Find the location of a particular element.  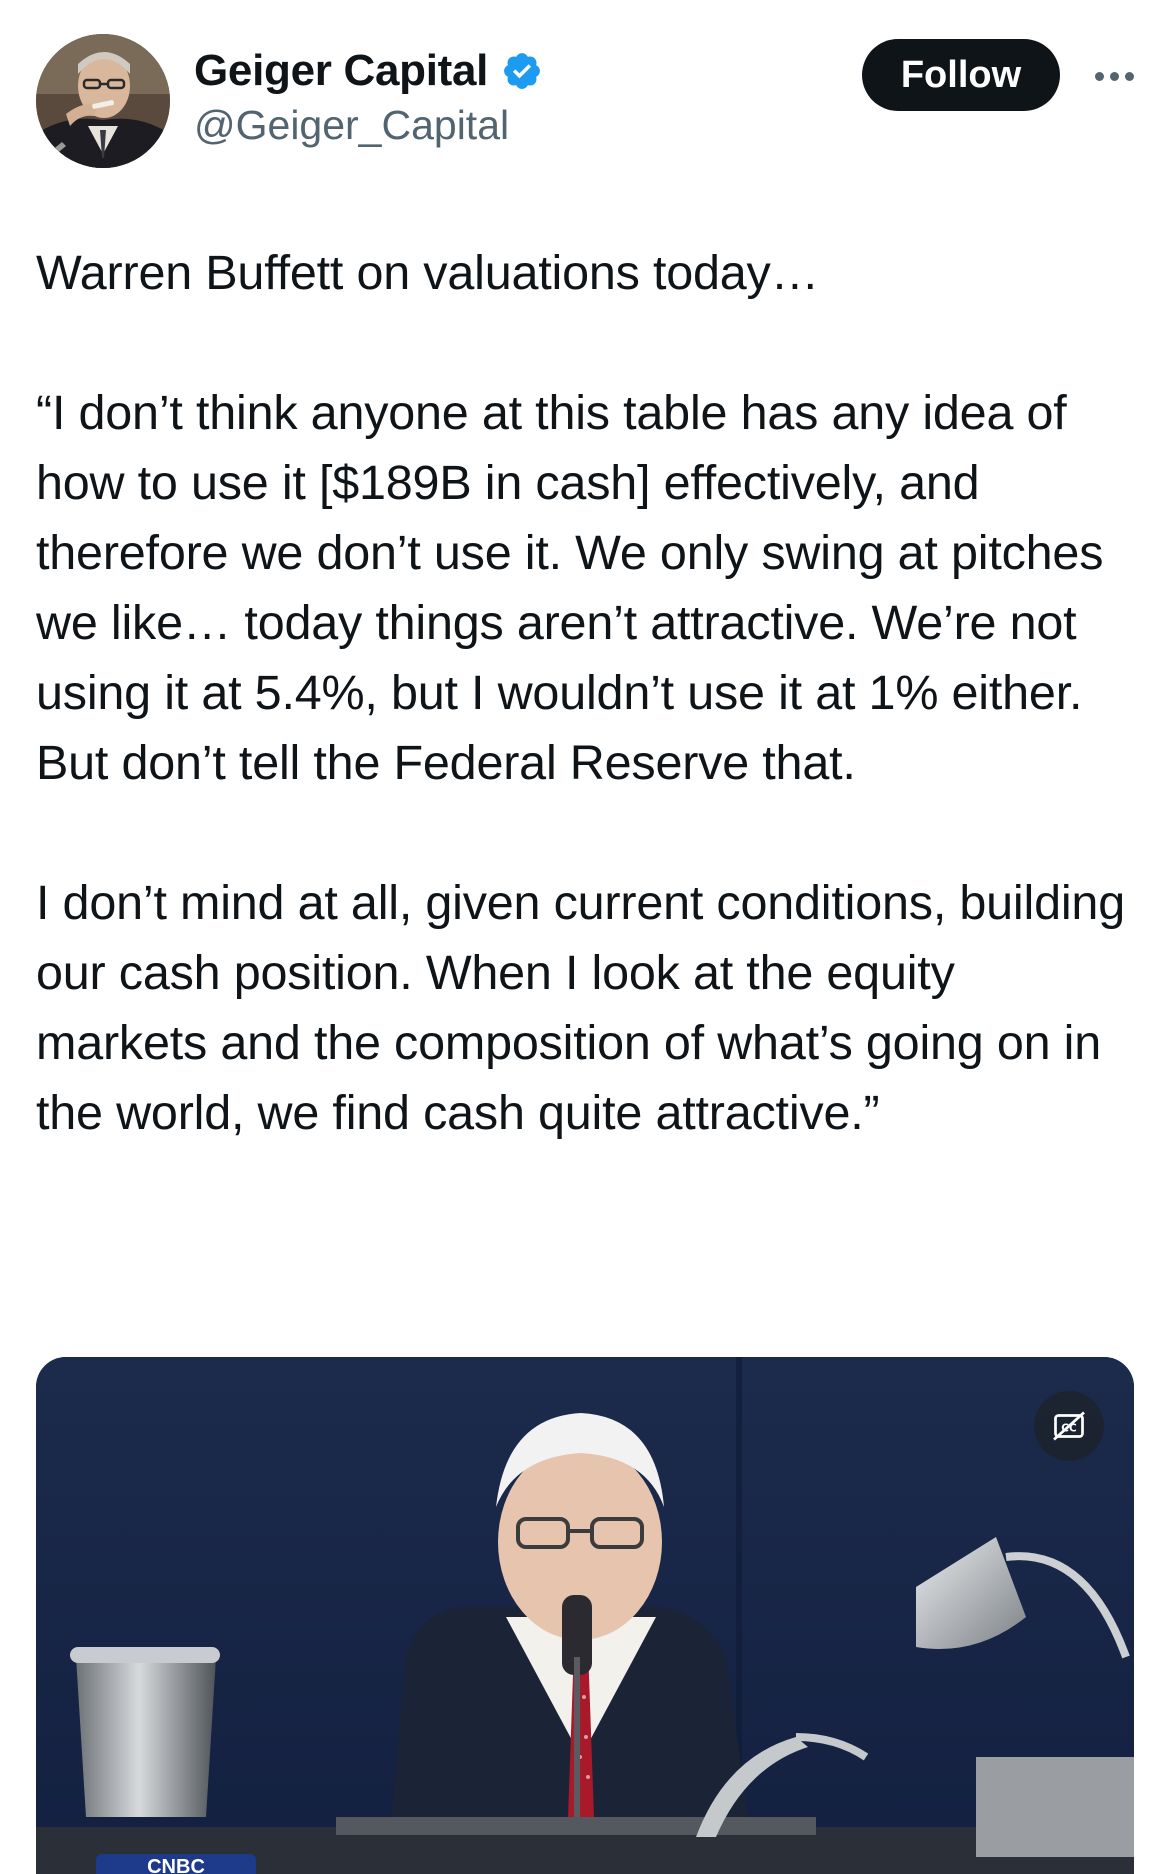

author-info: Geiger Capital @Geiger_Capital is located at coordinates (368, 97).